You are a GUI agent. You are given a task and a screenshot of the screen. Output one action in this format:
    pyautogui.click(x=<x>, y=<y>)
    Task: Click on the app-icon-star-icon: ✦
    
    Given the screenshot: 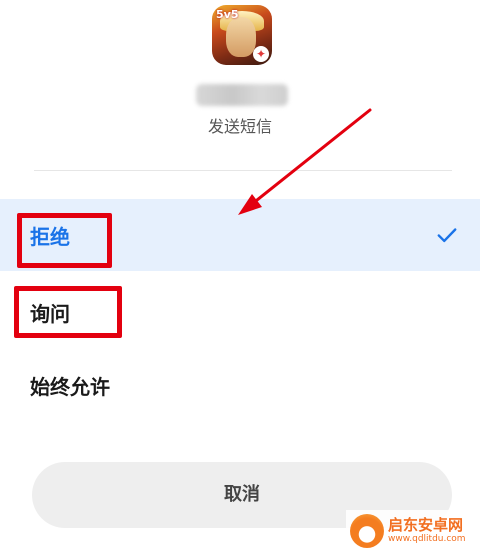 What is the action you would take?
    pyautogui.click(x=261, y=54)
    